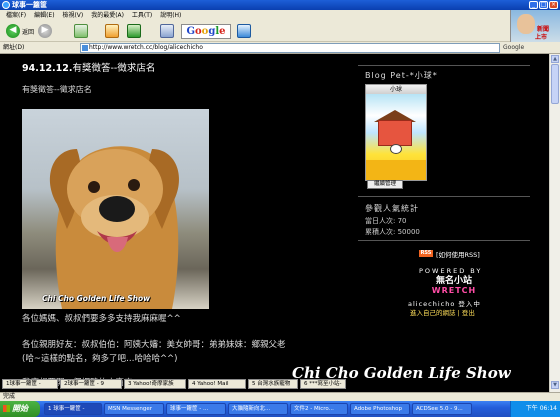 Image resolution: width=560 pixels, height=417 pixels. What do you see at coordinates (29, 5) in the screenshot?
I see `window-title: 球事一籮筐` at bounding box center [29, 5].